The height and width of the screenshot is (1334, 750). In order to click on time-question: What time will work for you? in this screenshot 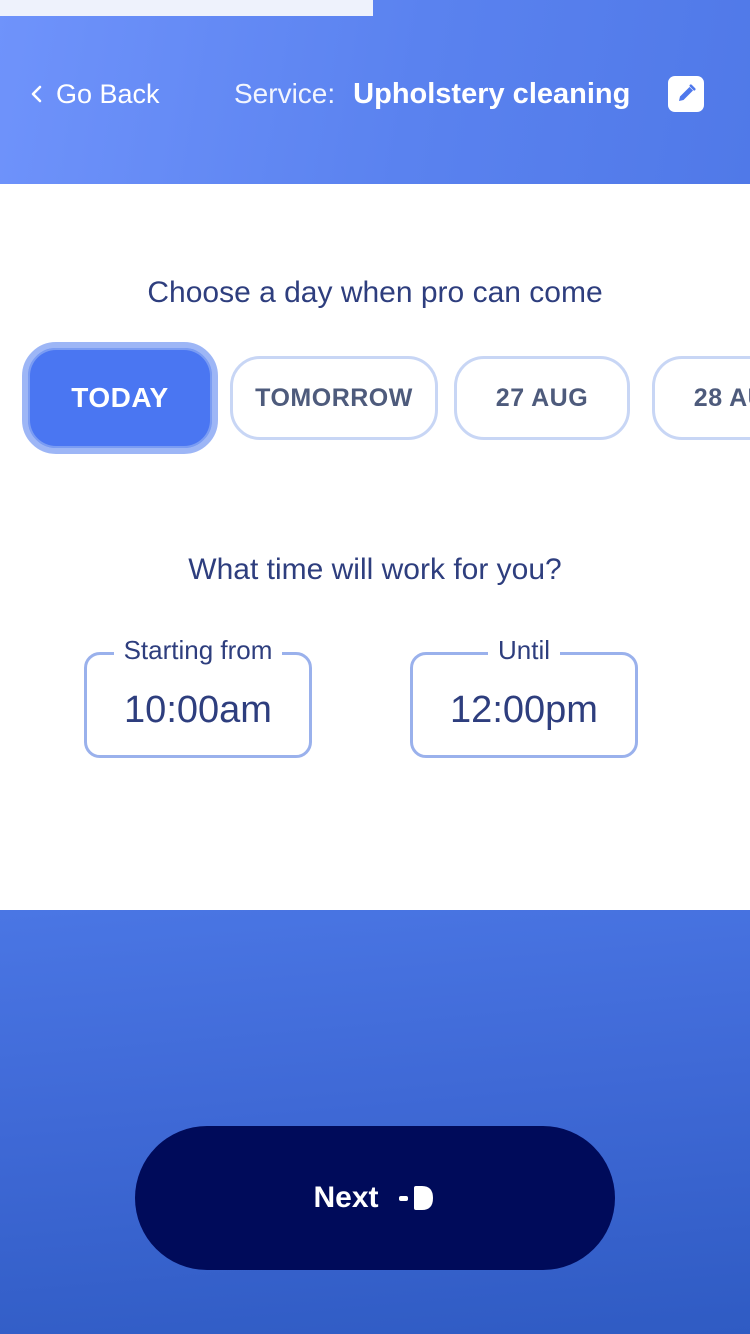, I will do `click(375, 569)`.